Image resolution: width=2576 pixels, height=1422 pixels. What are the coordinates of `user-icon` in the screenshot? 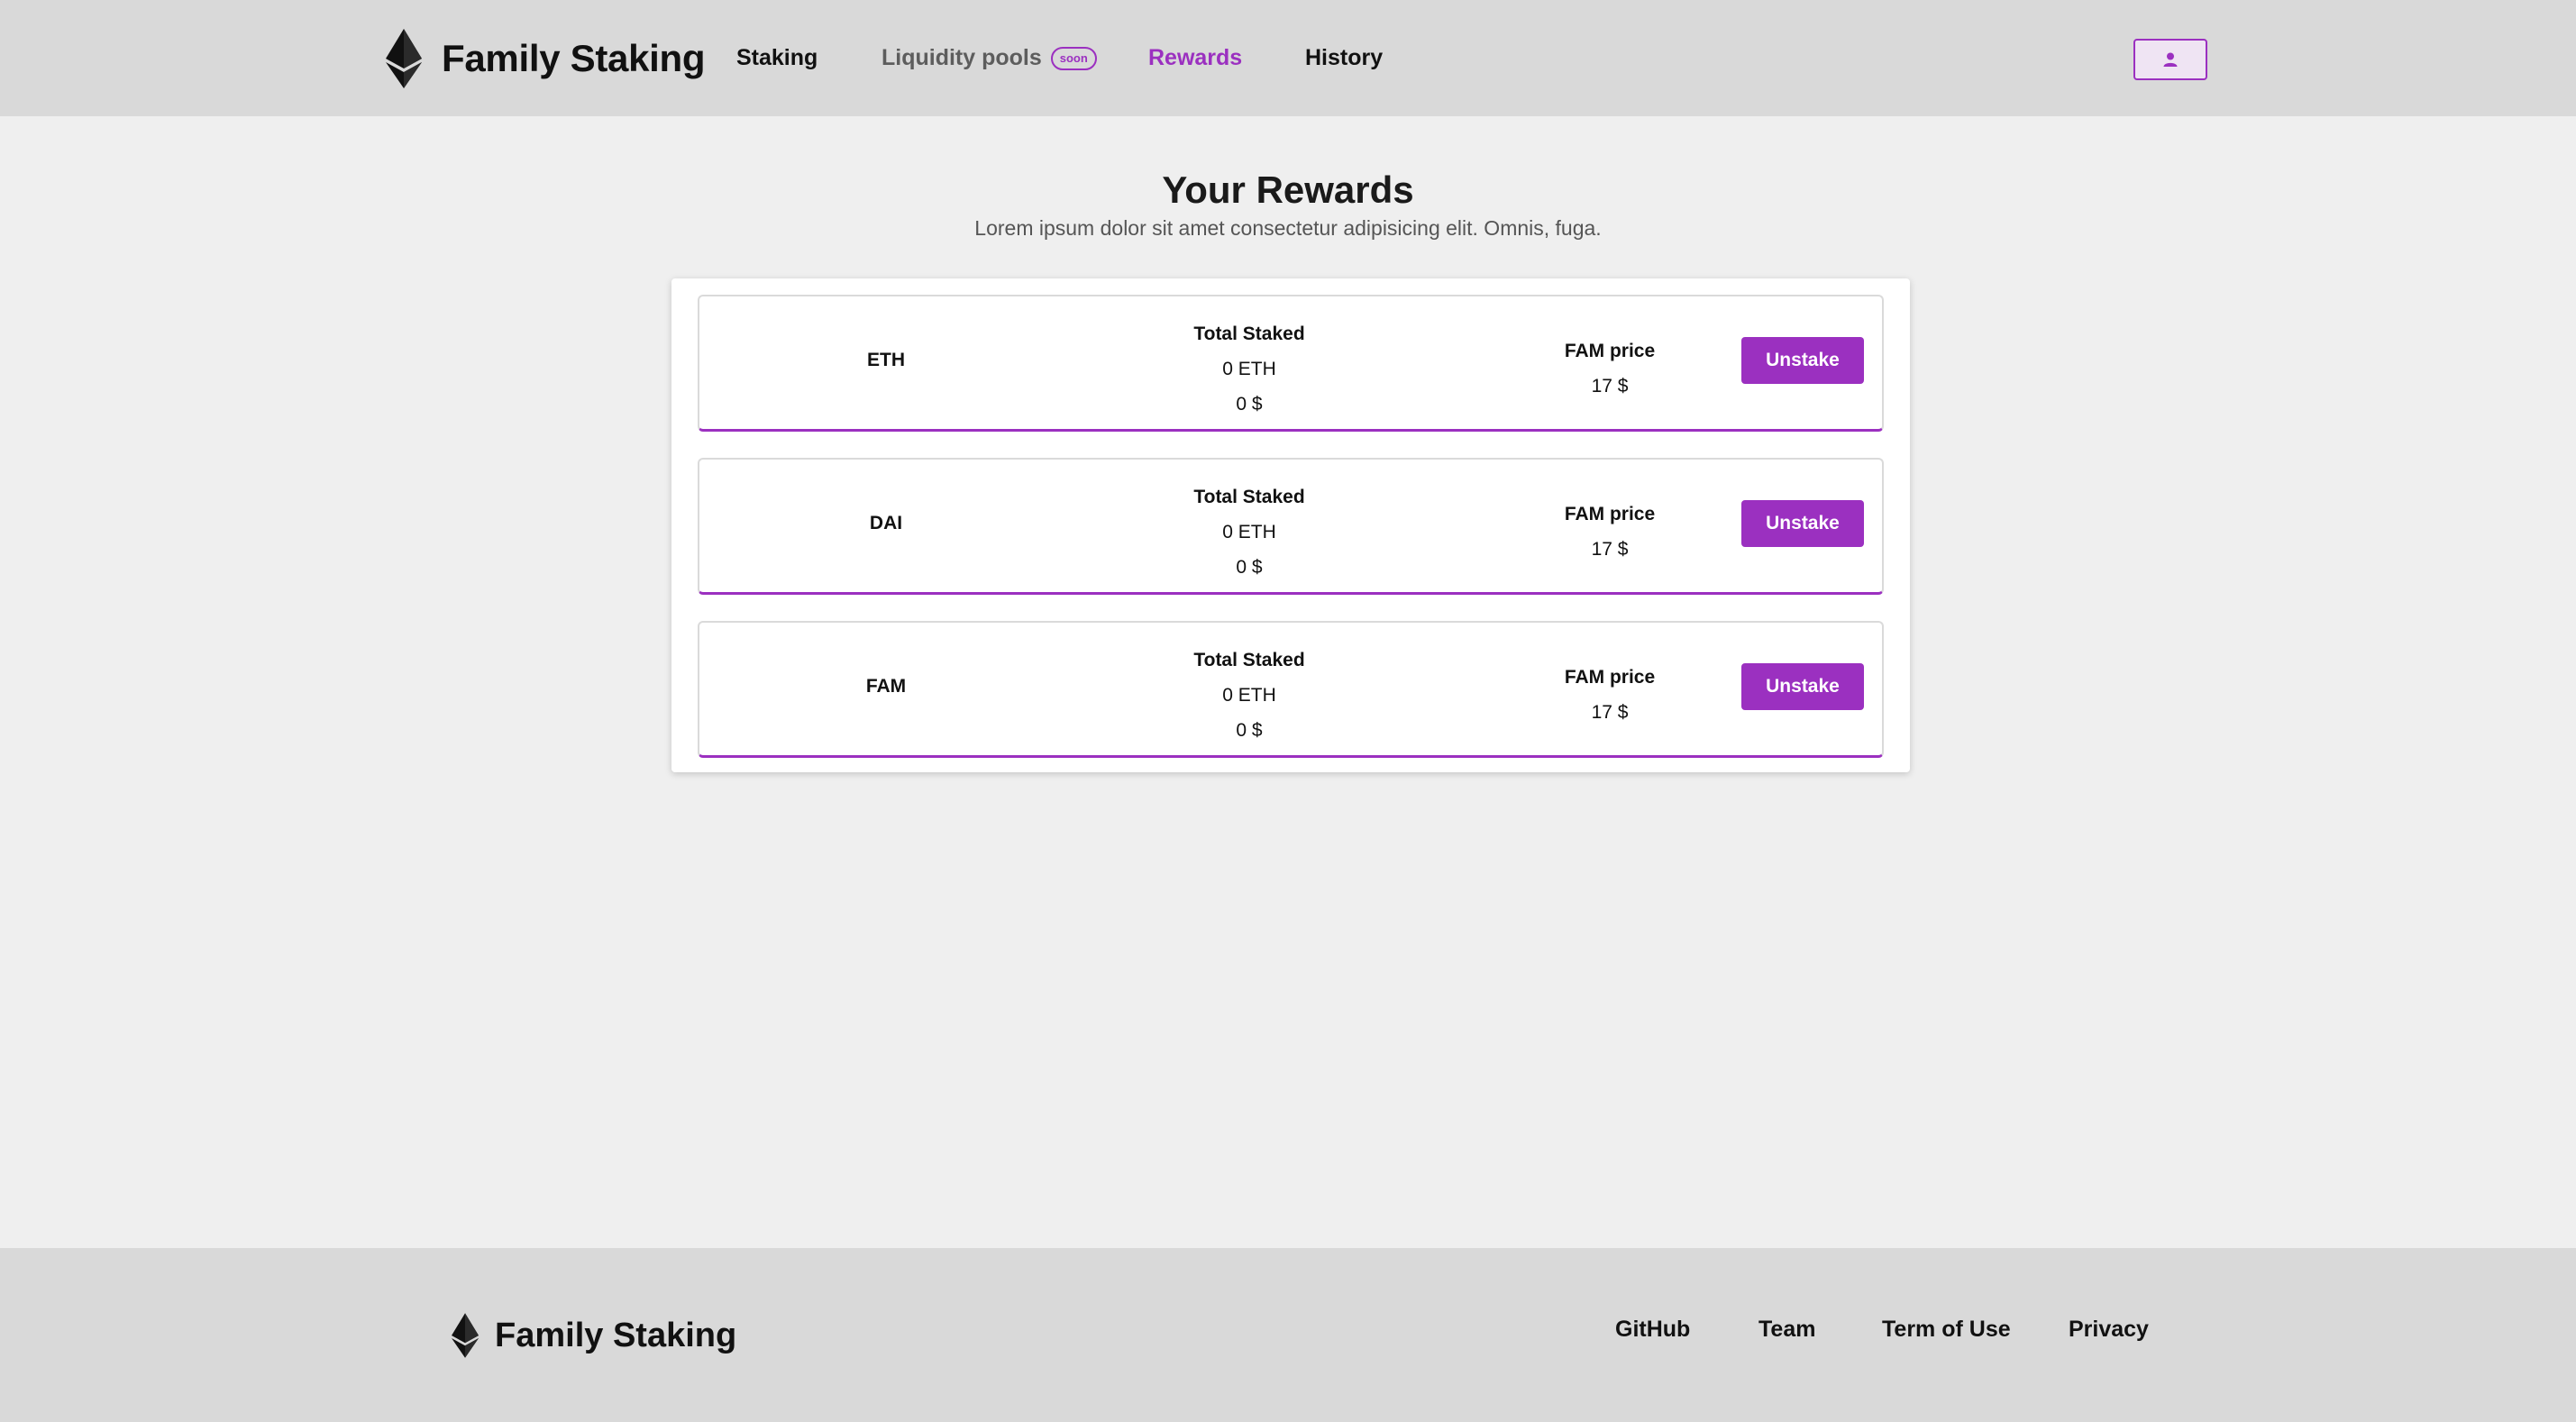 It's located at (2170, 60).